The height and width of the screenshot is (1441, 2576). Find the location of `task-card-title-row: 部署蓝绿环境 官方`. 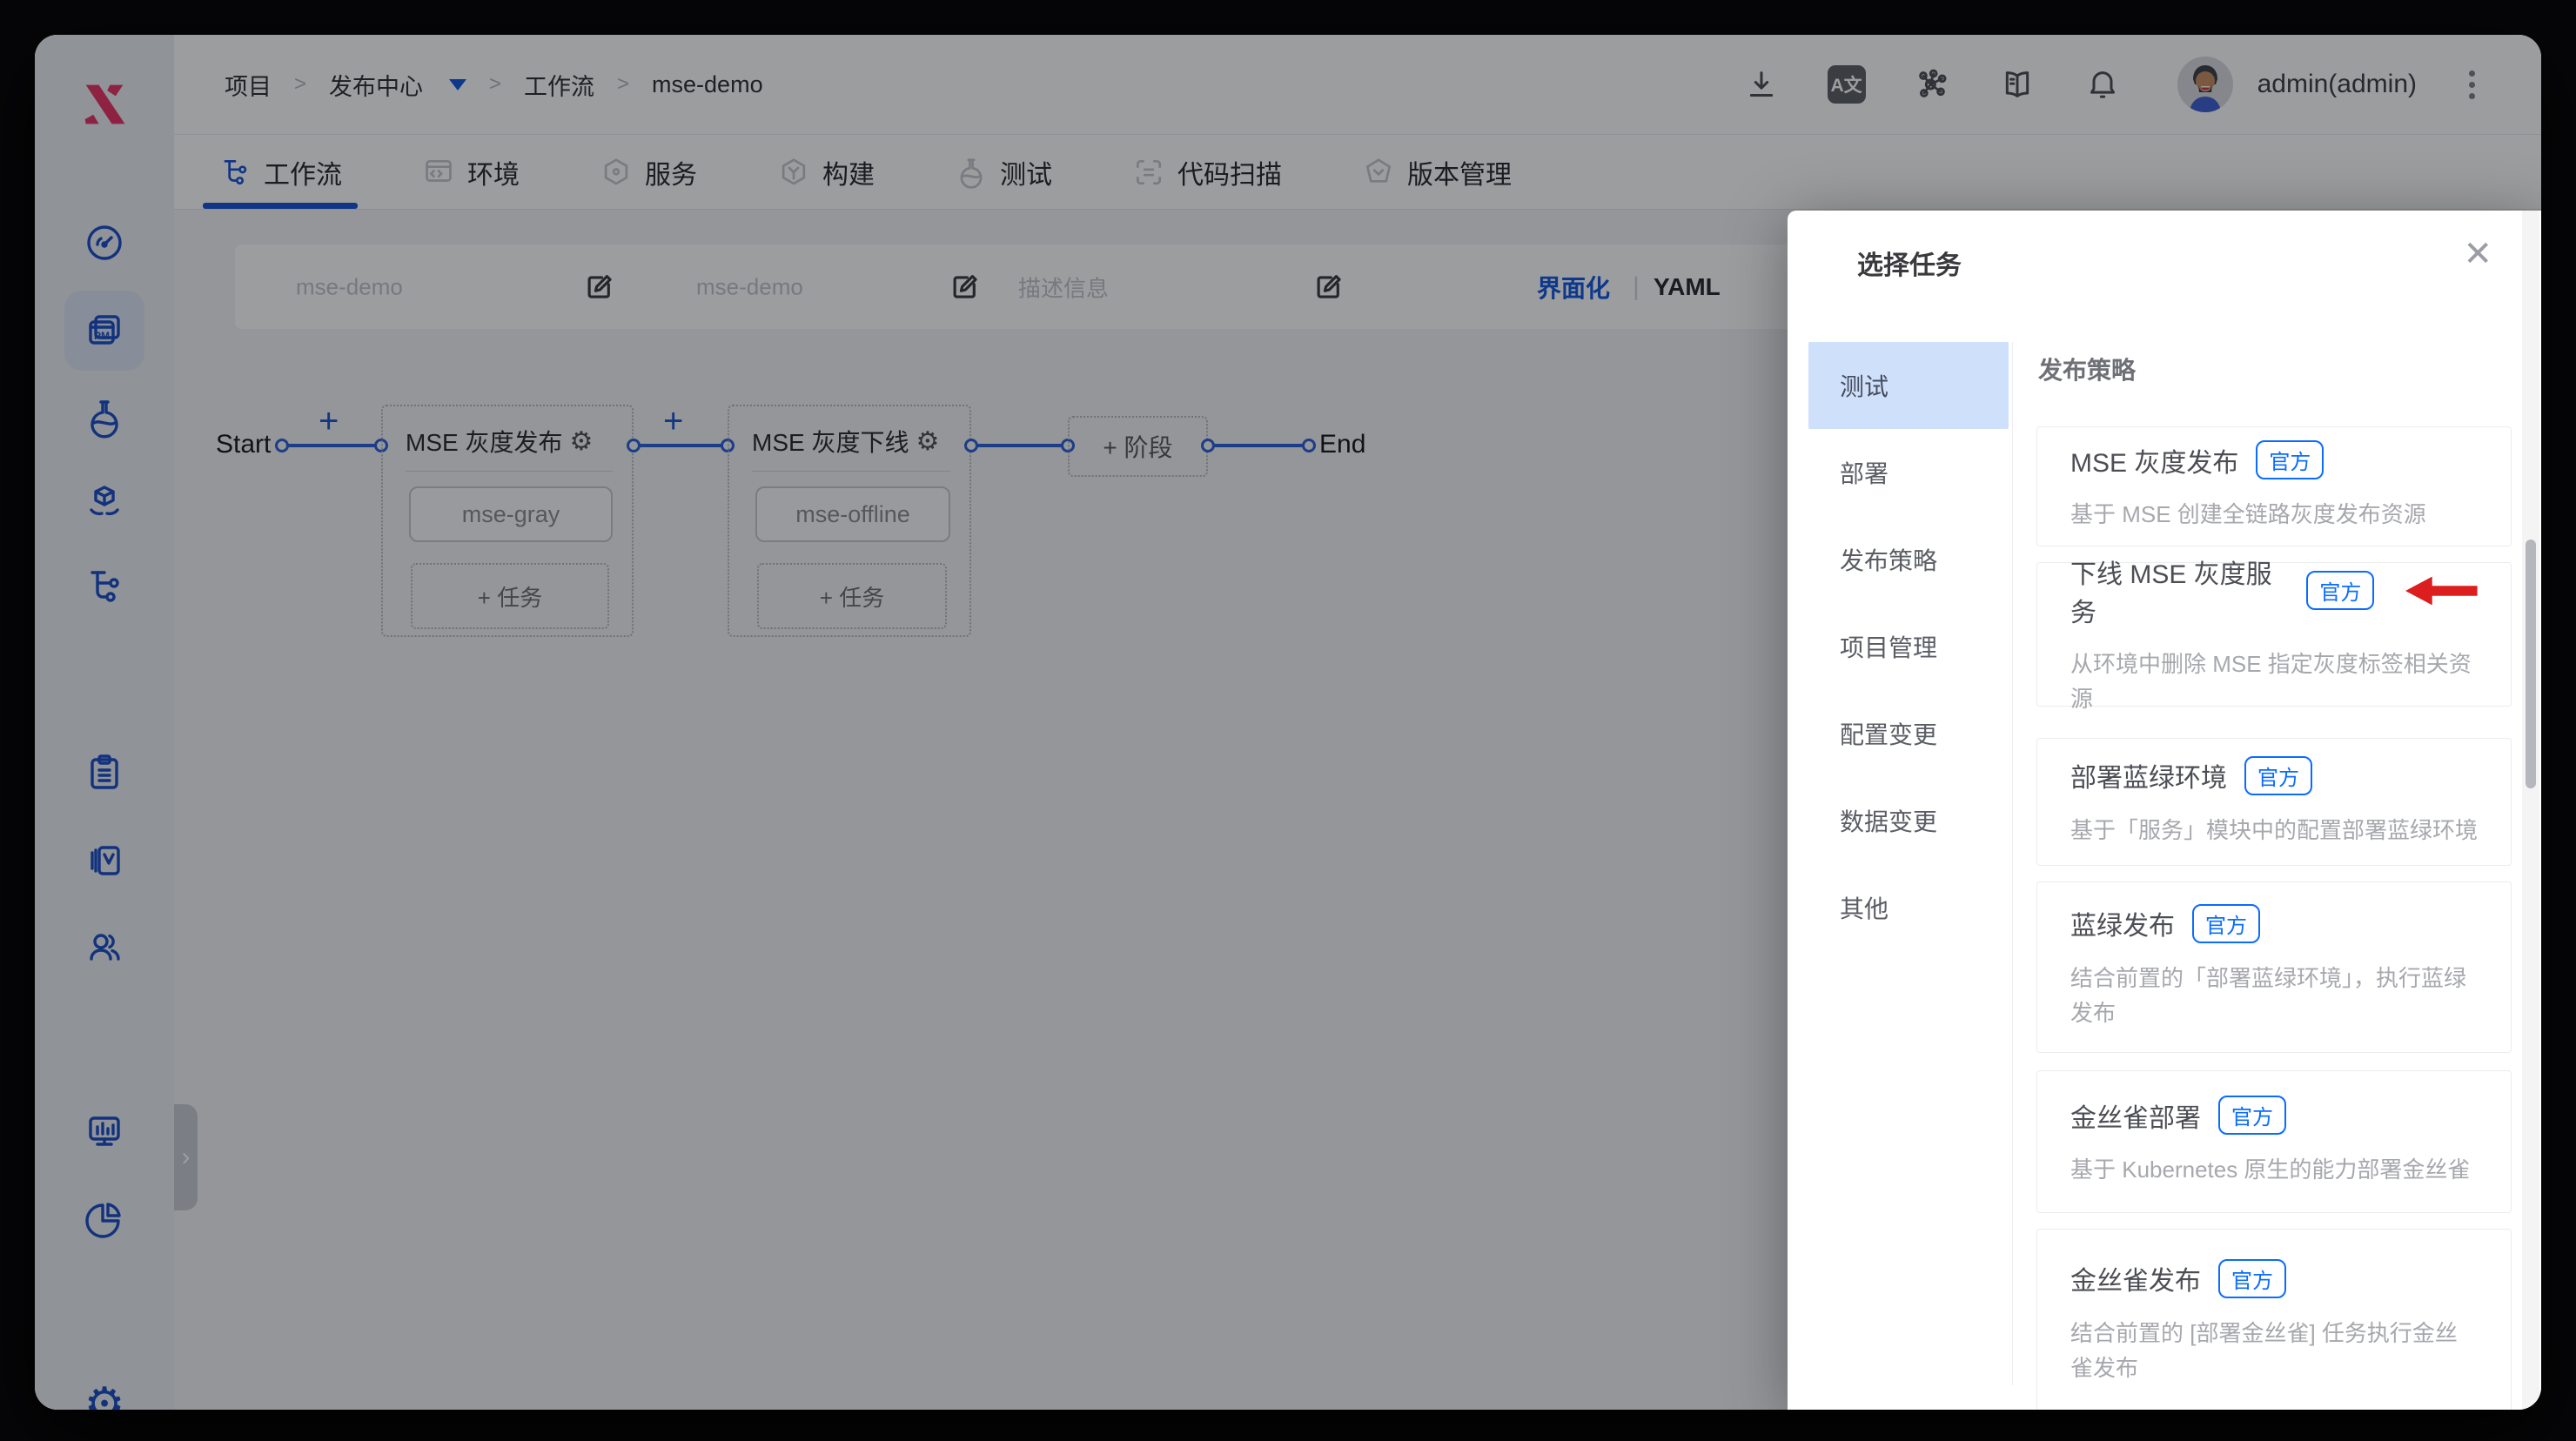

task-card-title-row: 部署蓝绿环境 官方 is located at coordinates (2274, 775).